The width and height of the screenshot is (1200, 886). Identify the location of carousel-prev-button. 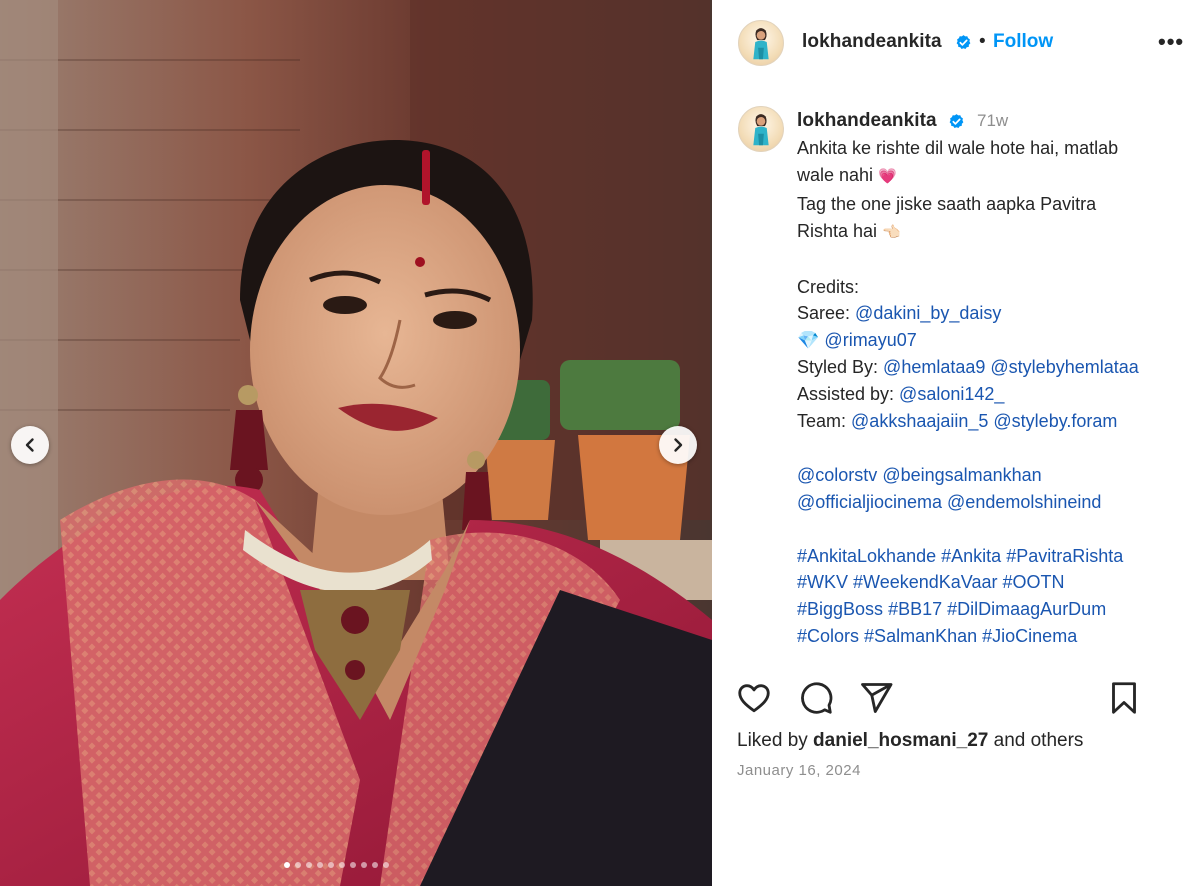
(30, 445).